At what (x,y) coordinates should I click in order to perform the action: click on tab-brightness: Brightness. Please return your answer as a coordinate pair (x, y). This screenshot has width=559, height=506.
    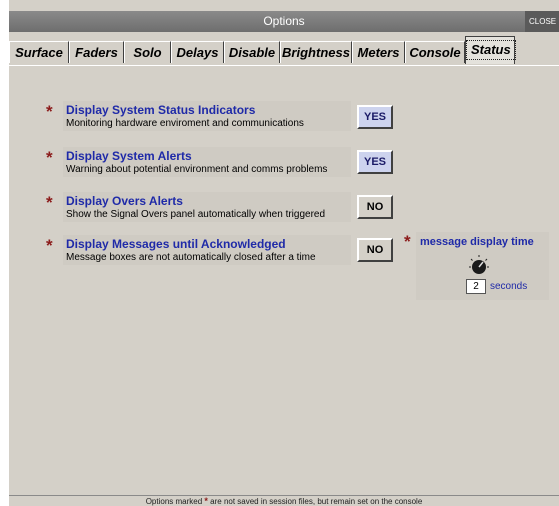
    Looking at the image, I should click on (316, 52).